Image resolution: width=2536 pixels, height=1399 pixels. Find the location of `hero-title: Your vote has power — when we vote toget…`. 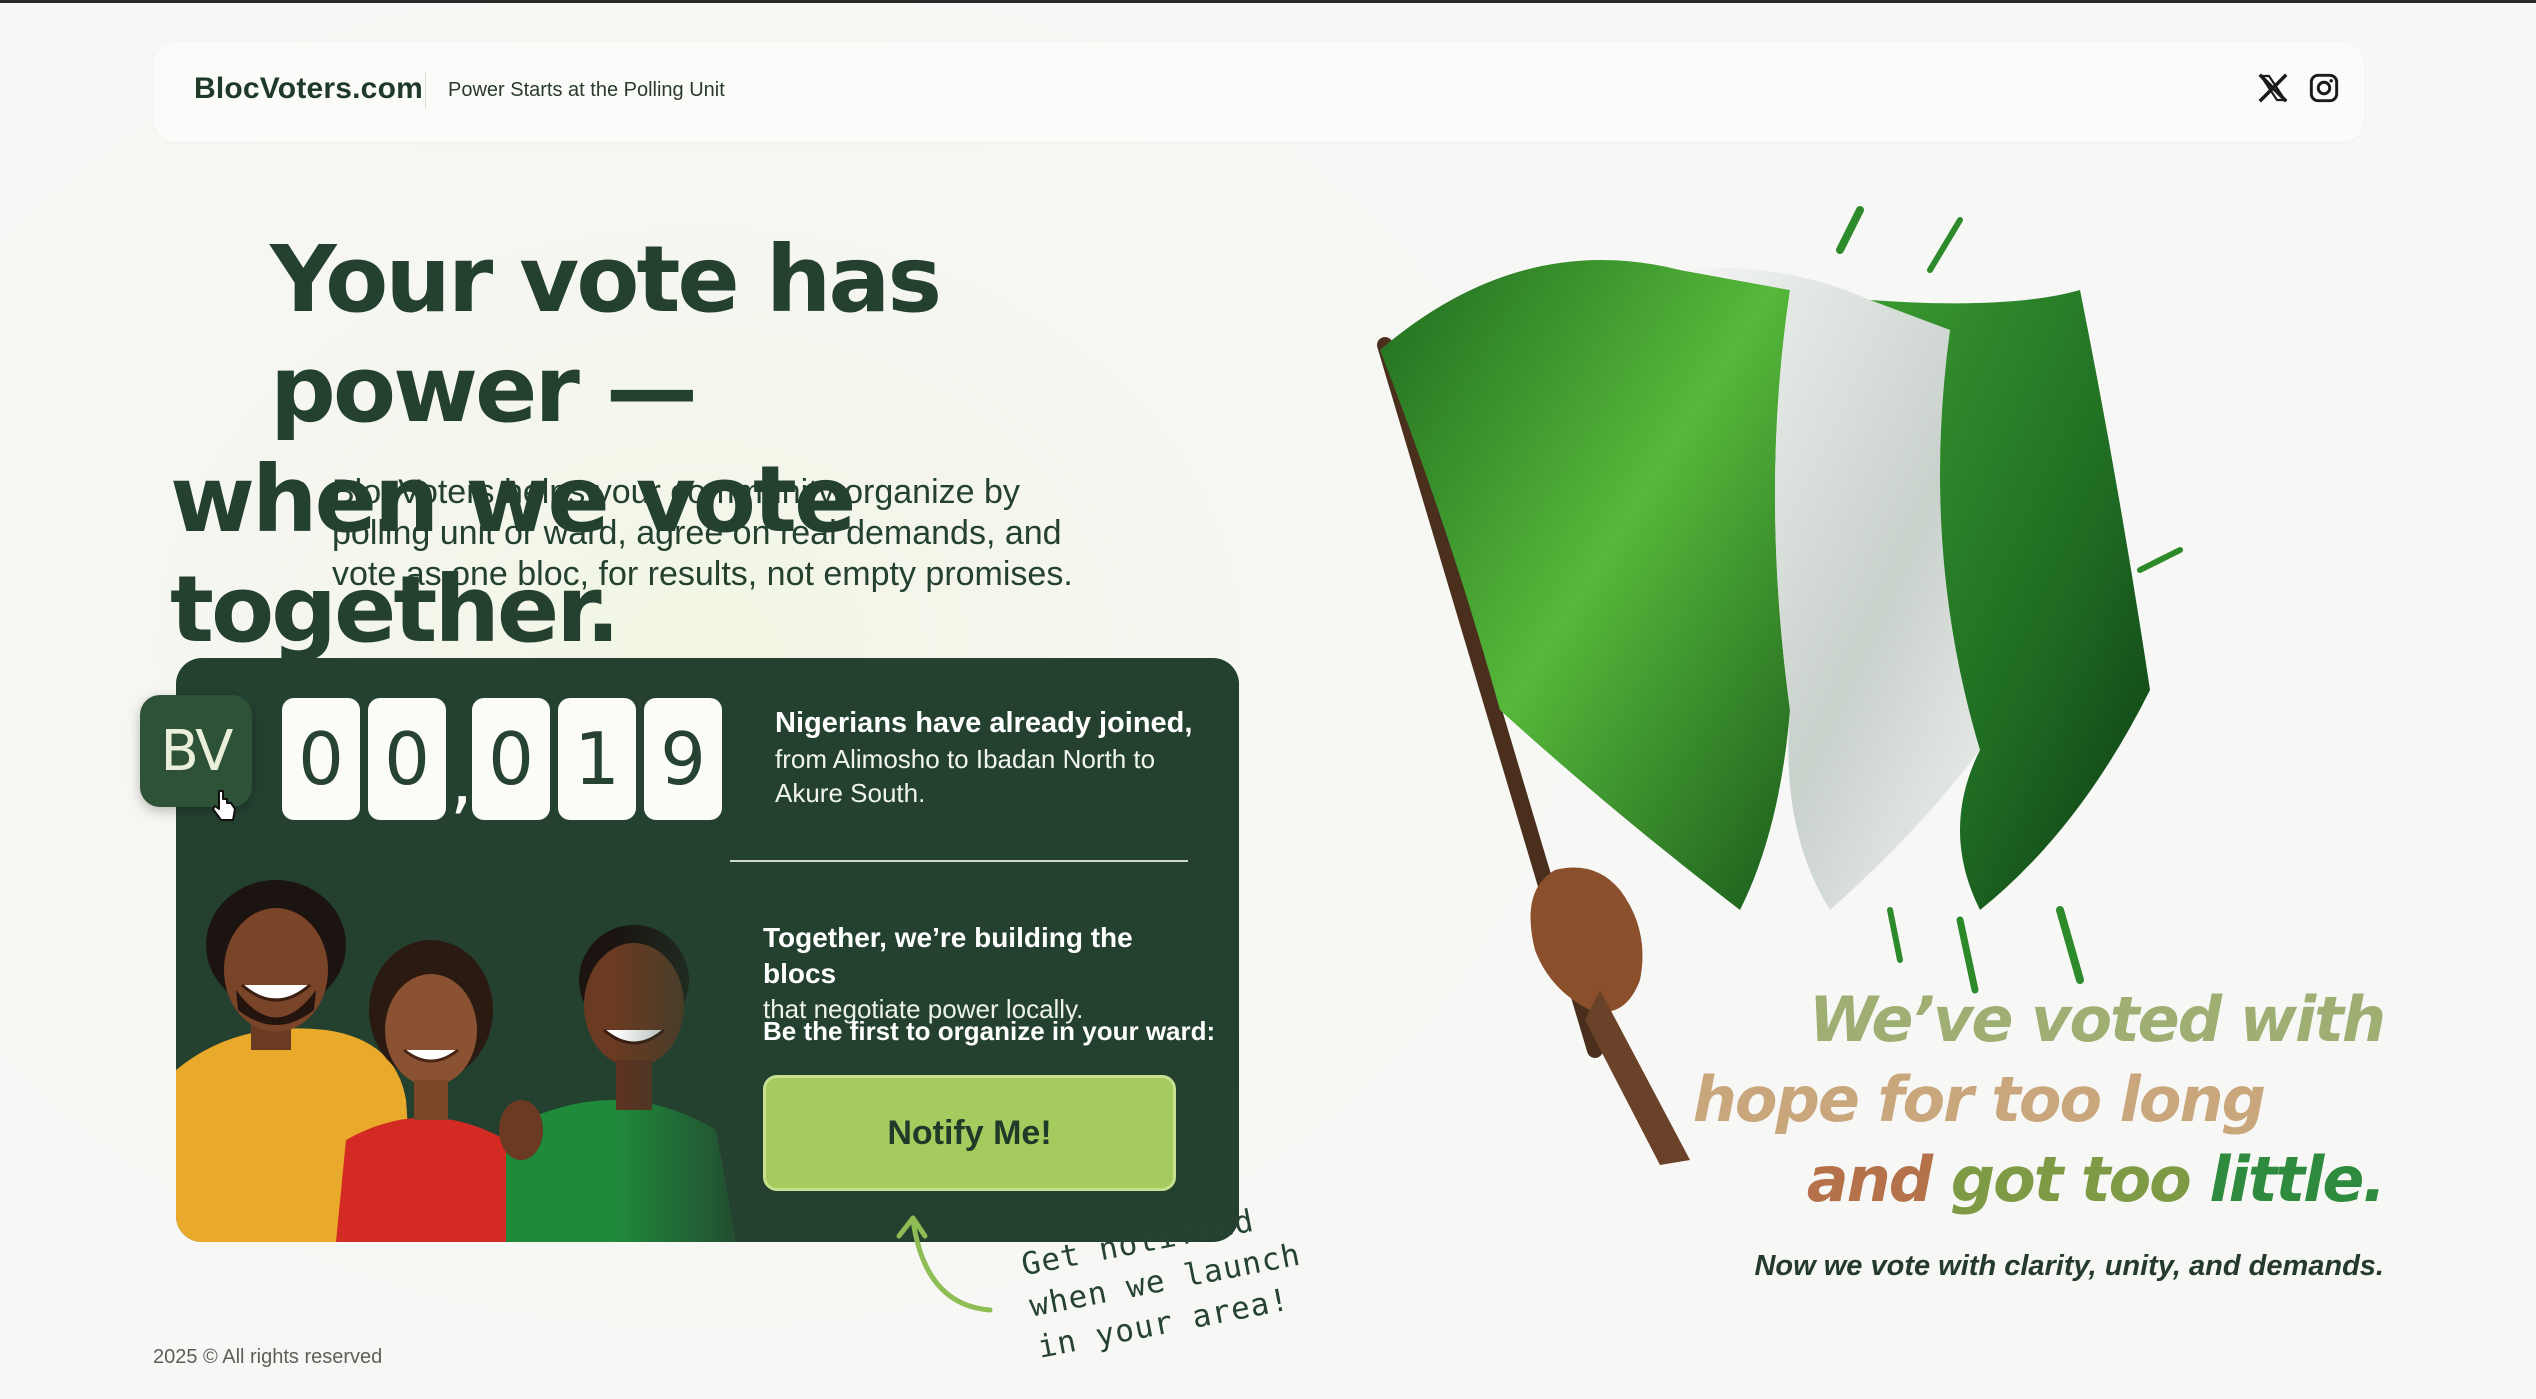

hero-title: Your vote has power — when we vote toget… is located at coordinates (720, 445).